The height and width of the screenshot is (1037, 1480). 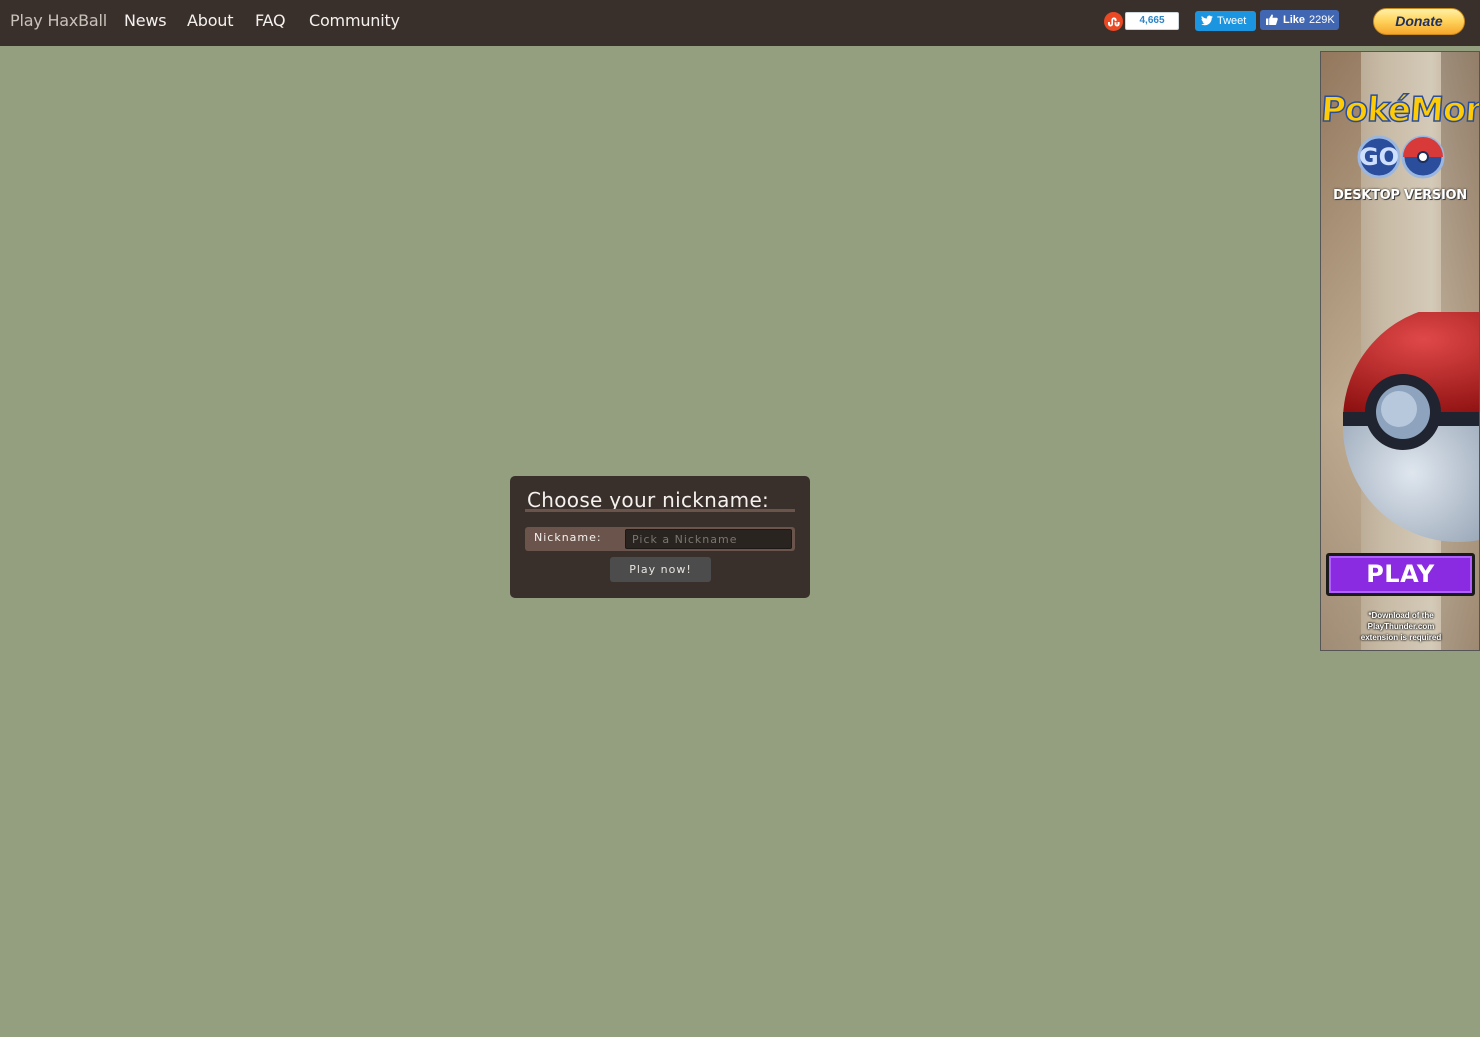 What do you see at coordinates (58, 20) in the screenshot?
I see `nav-play-haxball: Play HaxBall` at bounding box center [58, 20].